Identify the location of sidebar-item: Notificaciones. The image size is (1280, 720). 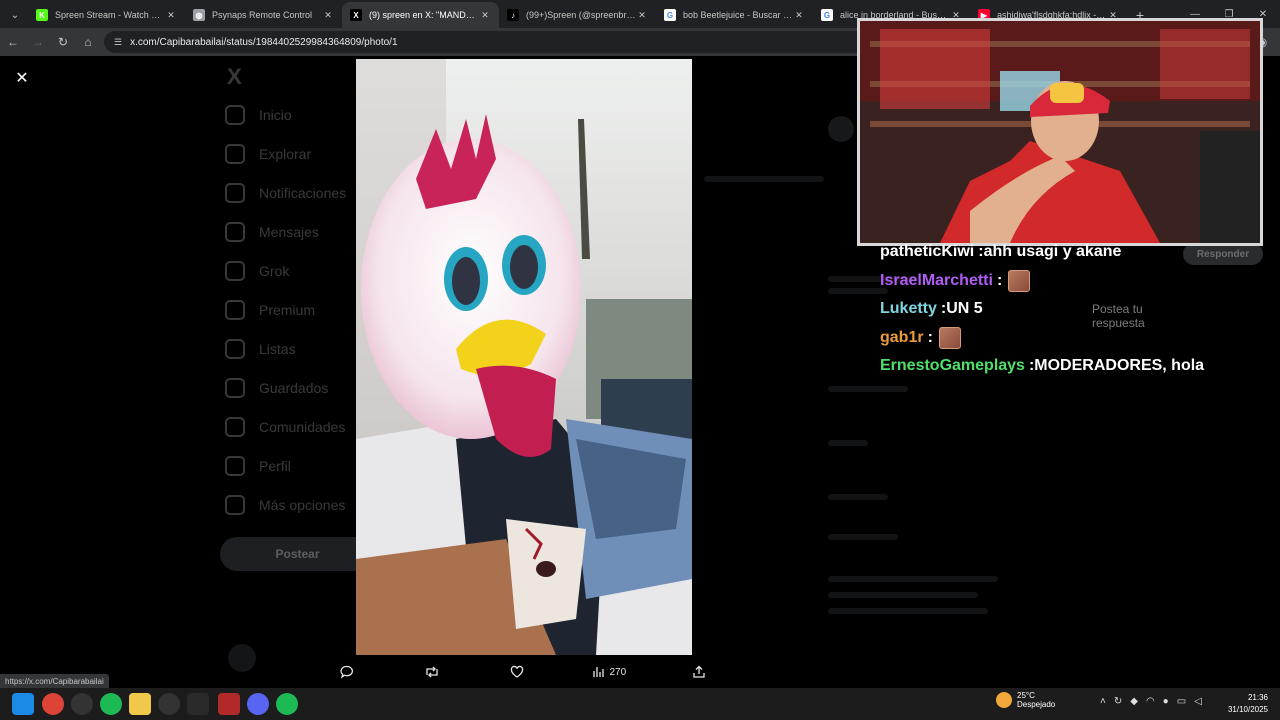
(285, 193).